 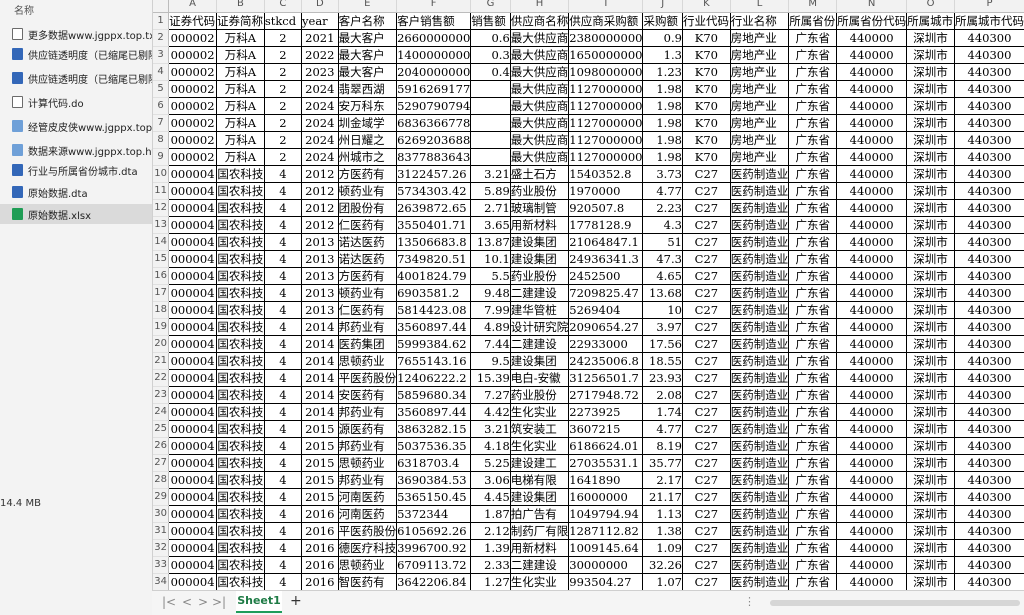 What do you see at coordinates (434, 582) in the screenshot?
I see `cell: 3642206.84` at bounding box center [434, 582].